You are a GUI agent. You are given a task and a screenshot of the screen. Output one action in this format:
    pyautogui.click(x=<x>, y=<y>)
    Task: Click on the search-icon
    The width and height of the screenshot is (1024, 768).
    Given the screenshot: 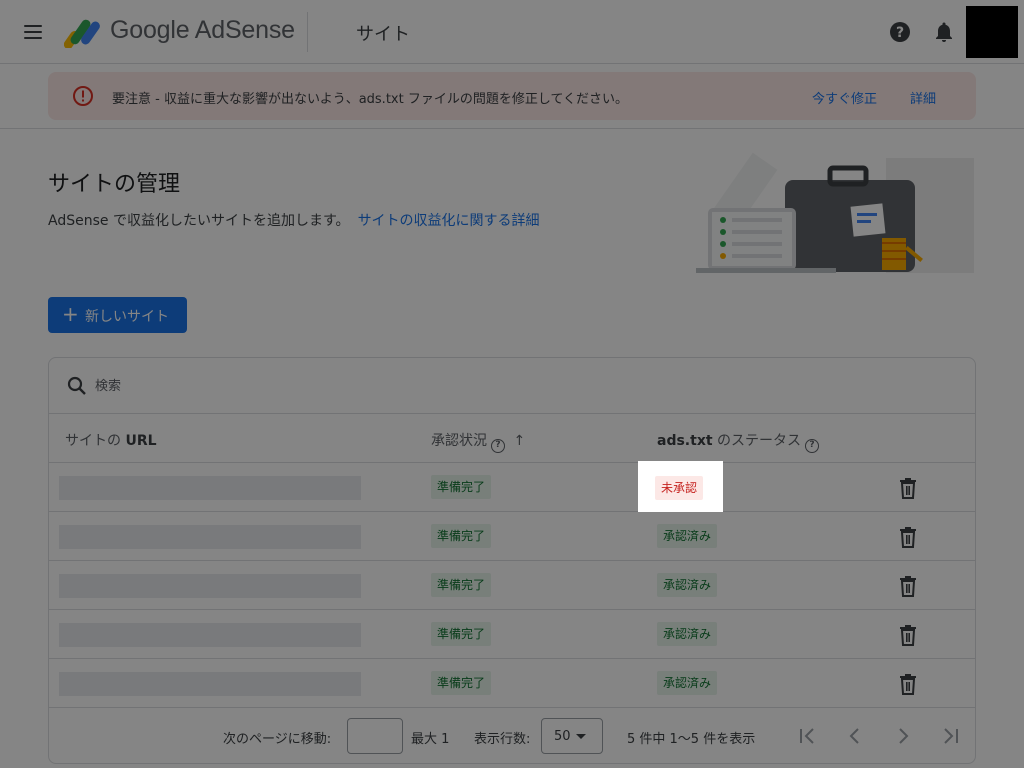 What is the action you would take?
    pyautogui.click(x=76, y=385)
    